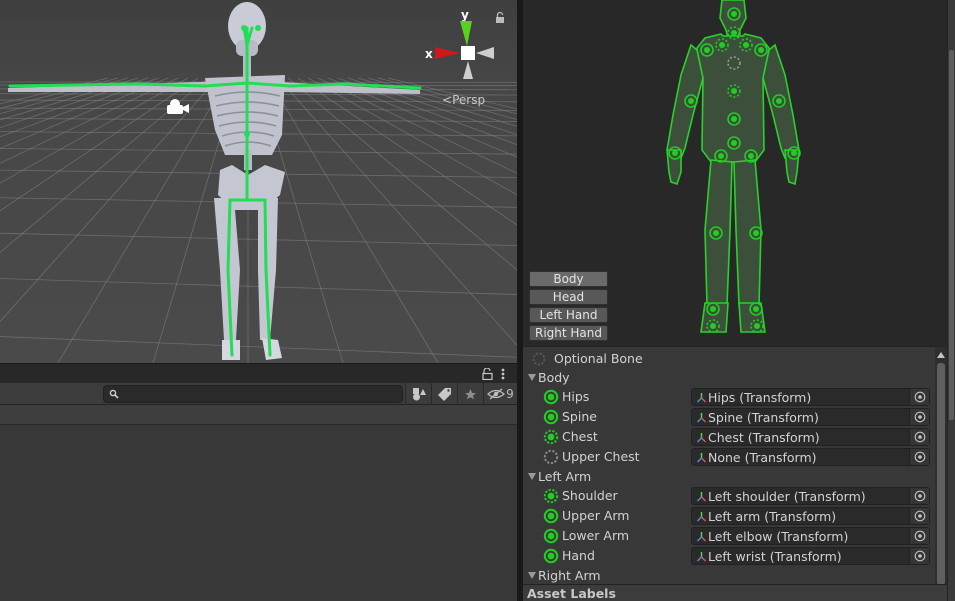 The height and width of the screenshot is (601, 955). What do you see at coordinates (496, 394) in the screenshot?
I see `eye-slash-icon` at bounding box center [496, 394].